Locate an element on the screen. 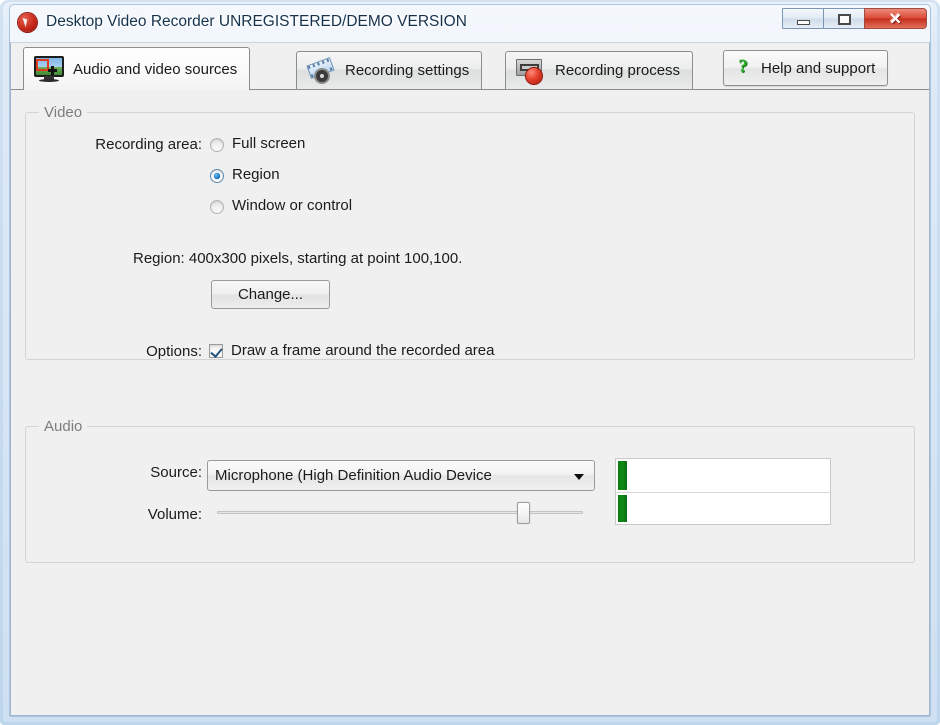 Image resolution: width=940 pixels, height=725 pixels. radio-full-screen is located at coordinates (217, 145).